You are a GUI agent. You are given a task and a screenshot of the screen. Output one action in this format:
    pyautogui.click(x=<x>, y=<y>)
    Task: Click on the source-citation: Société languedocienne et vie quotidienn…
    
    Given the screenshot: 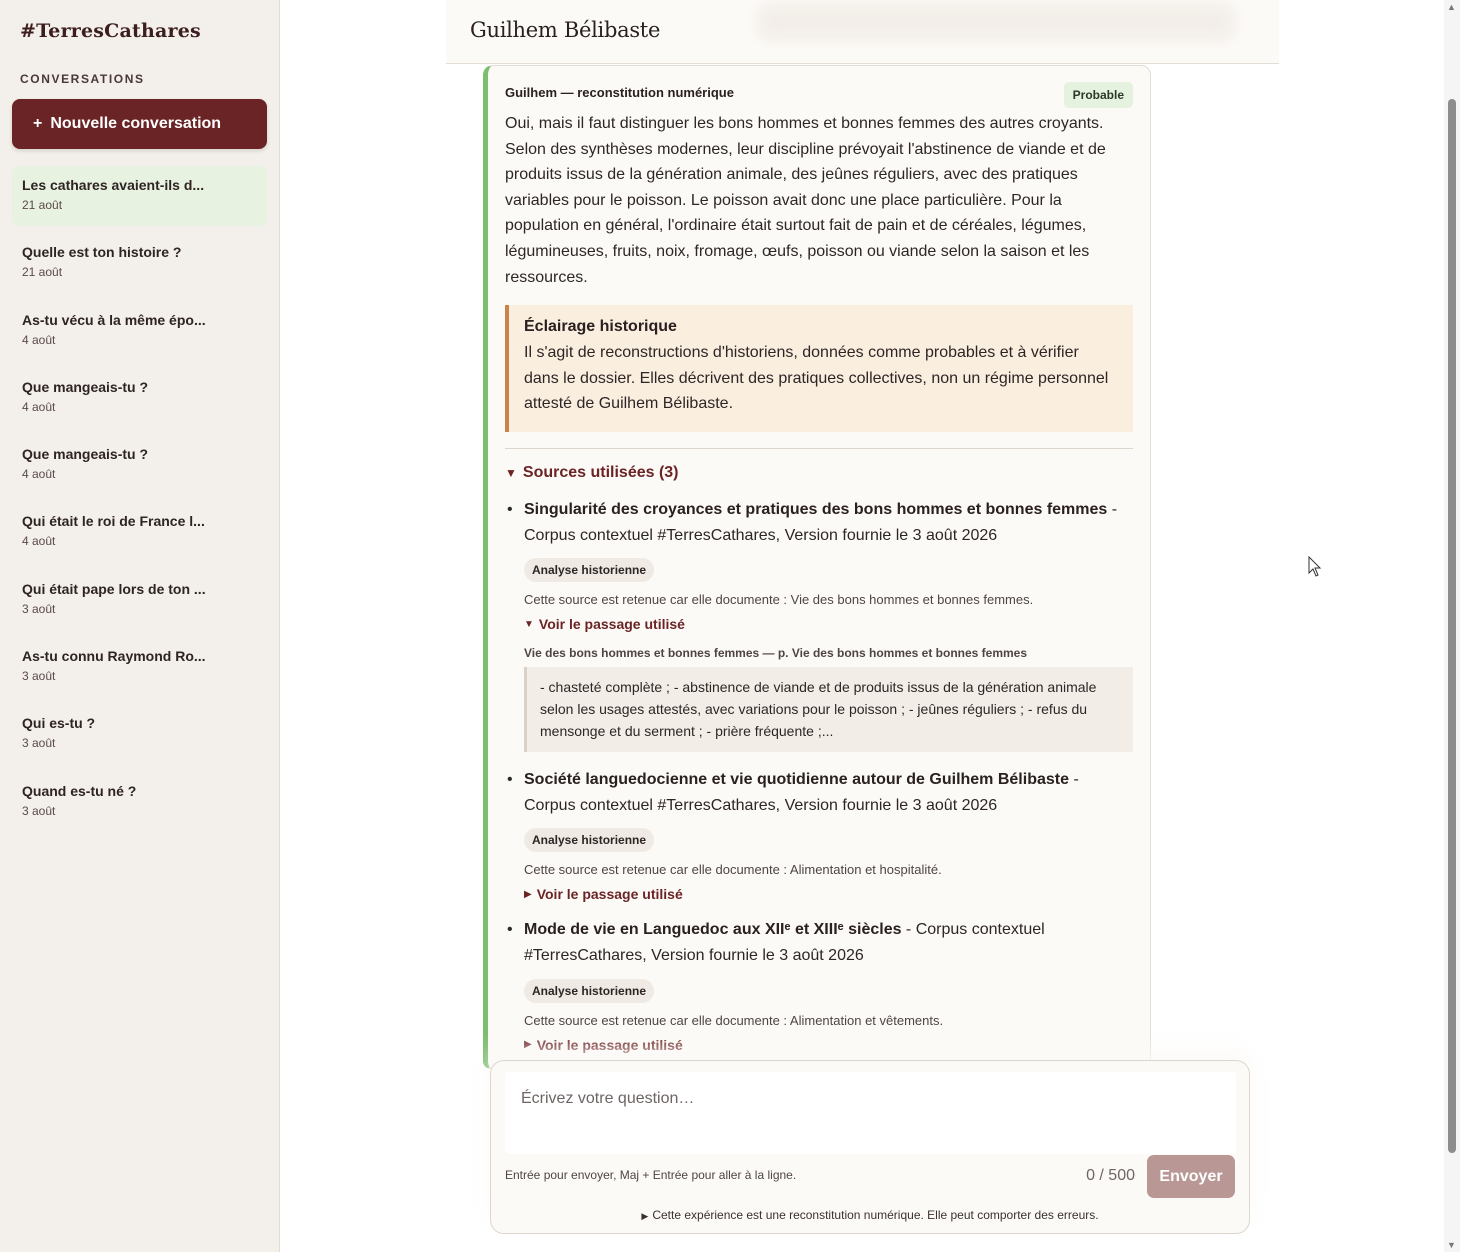 What is the action you would take?
    pyautogui.click(x=828, y=792)
    